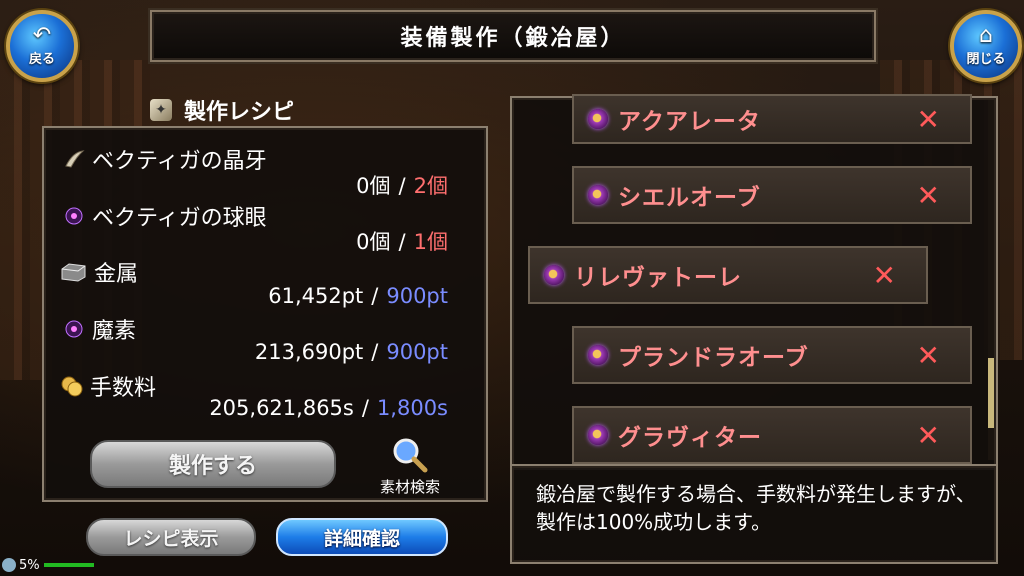 This screenshot has height=576, width=1024. I want to click on recipe-item-name: グラヴィター, so click(690, 438).